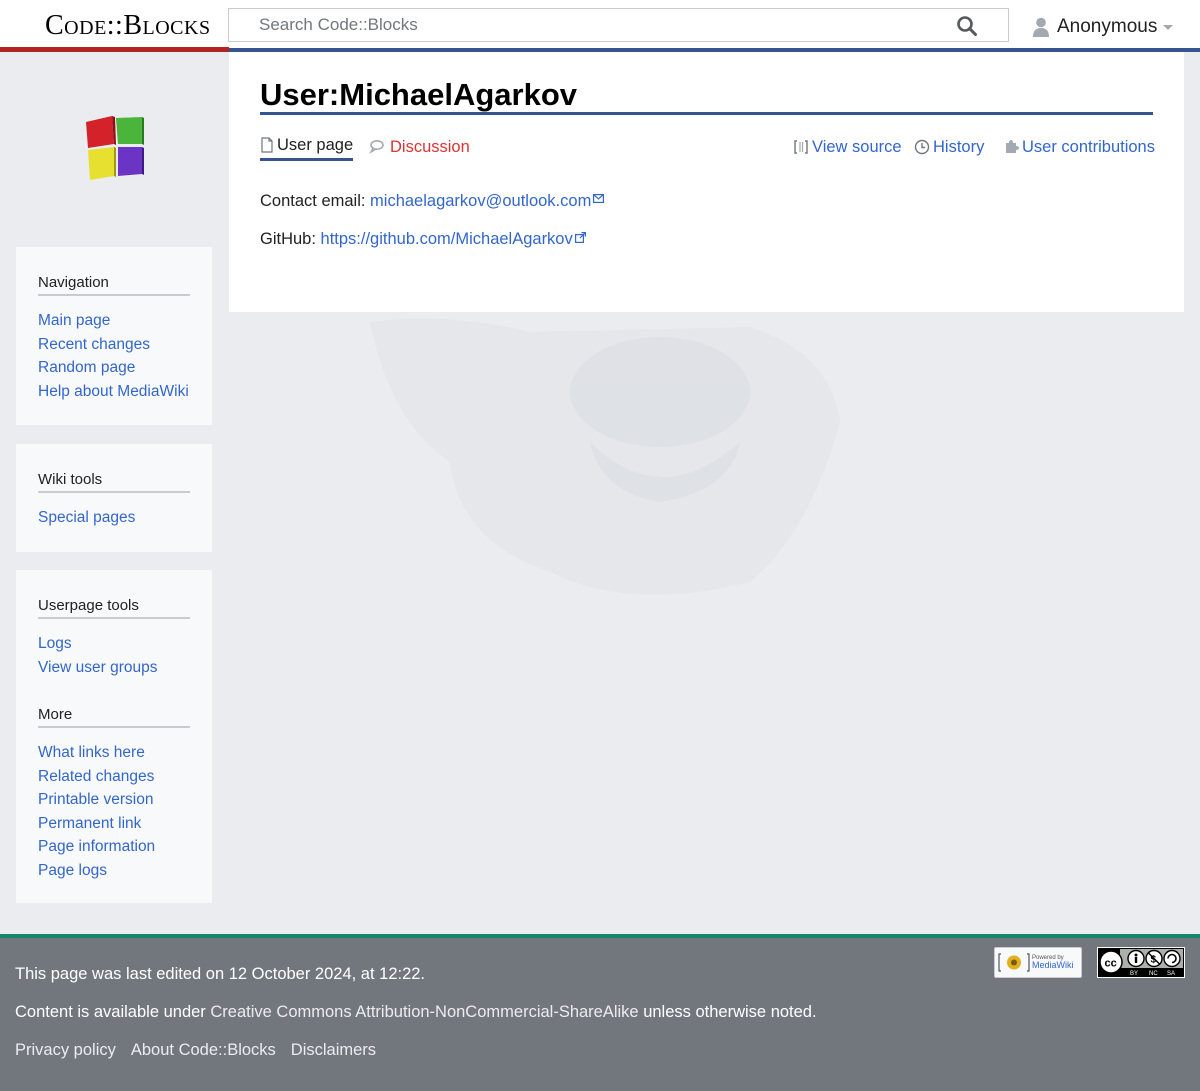 Image resolution: width=1200 pixels, height=1091 pixels. I want to click on tab-label: View source, so click(857, 146).